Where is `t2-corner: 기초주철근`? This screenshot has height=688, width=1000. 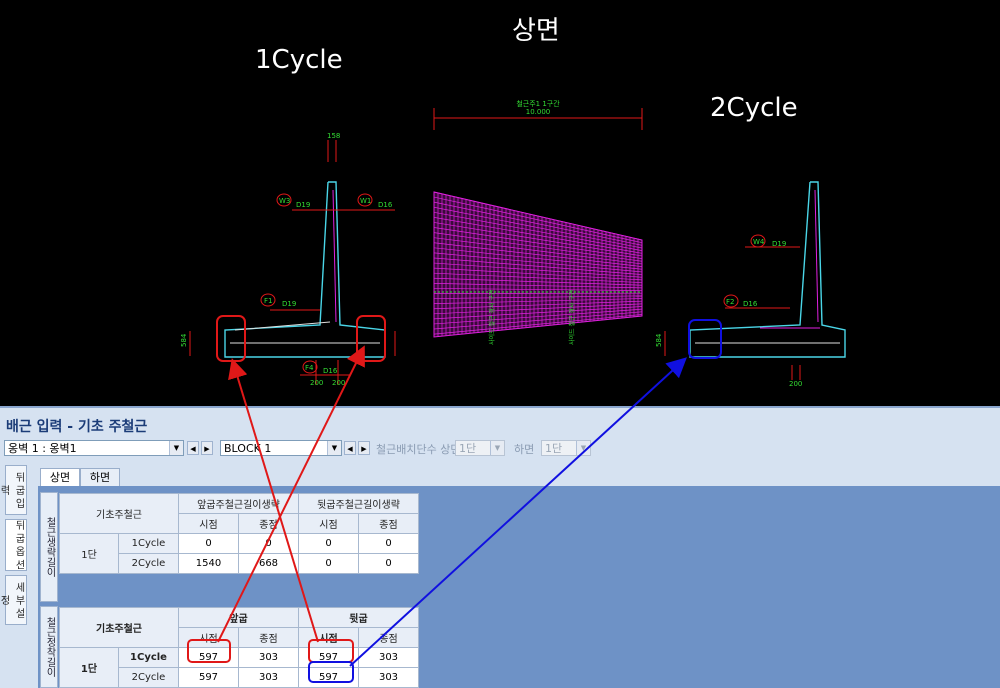 t2-corner: 기초주철근 is located at coordinates (119, 628).